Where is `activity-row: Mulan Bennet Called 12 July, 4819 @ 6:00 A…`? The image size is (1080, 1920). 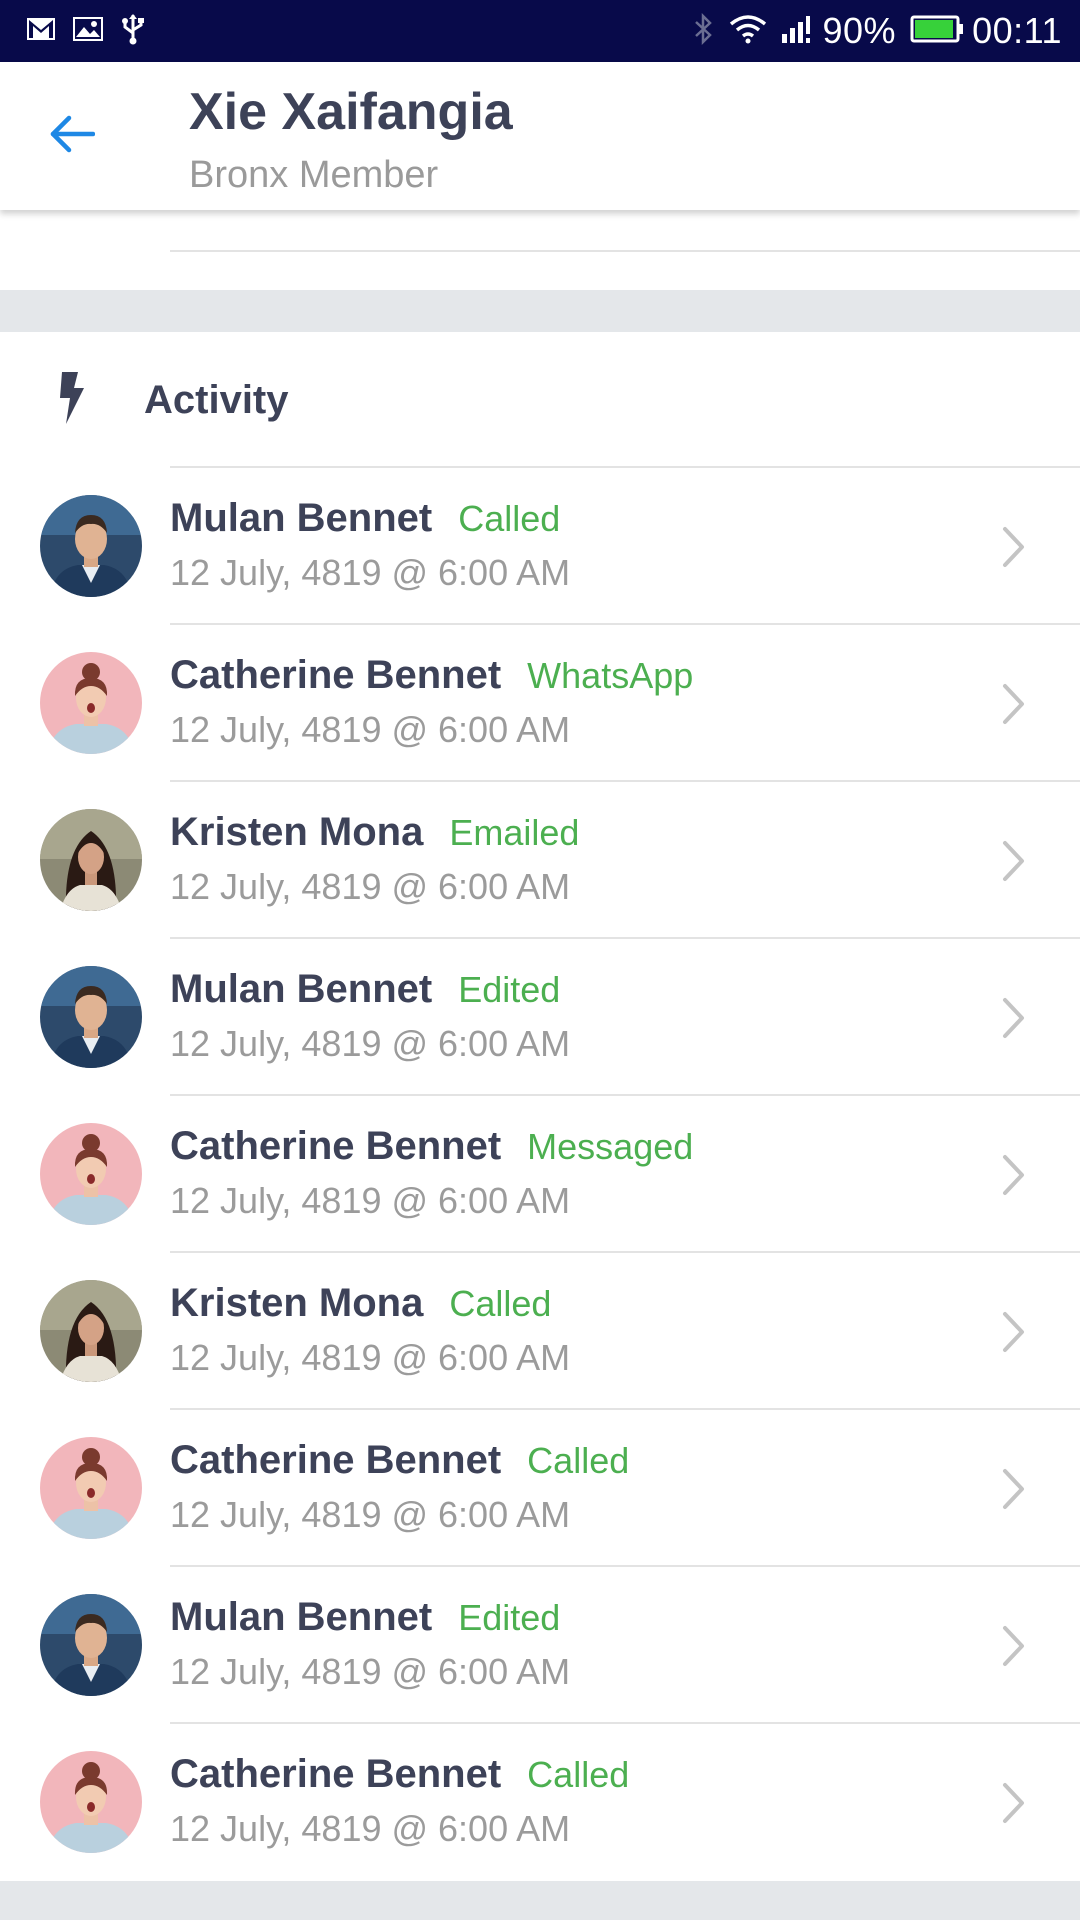 activity-row: Mulan Bennet Called 12 July, 4819 @ 6:00 A… is located at coordinates (540, 546).